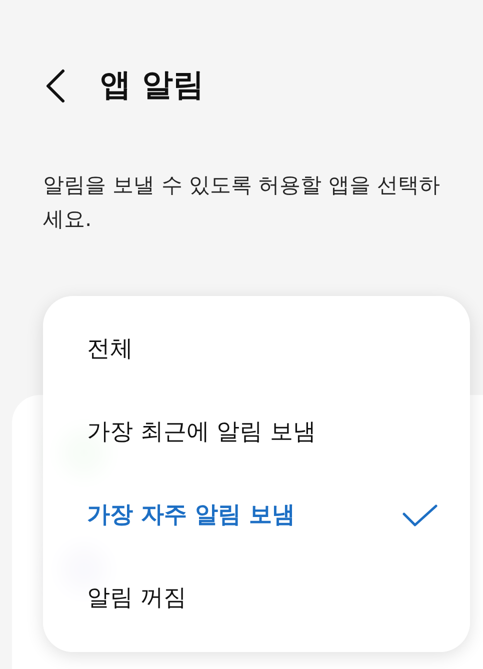  Describe the element at coordinates (256, 598) in the screenshot. I see `menu-item: 알림 꺼짐` at that location.